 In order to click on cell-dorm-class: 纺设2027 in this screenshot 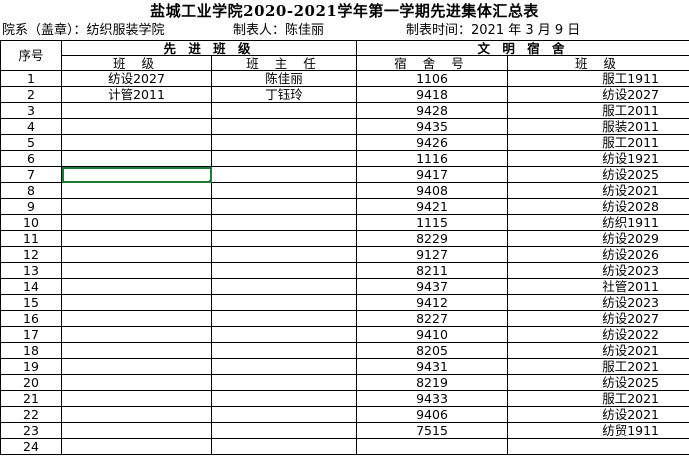, I will do `click(598, 94)`.